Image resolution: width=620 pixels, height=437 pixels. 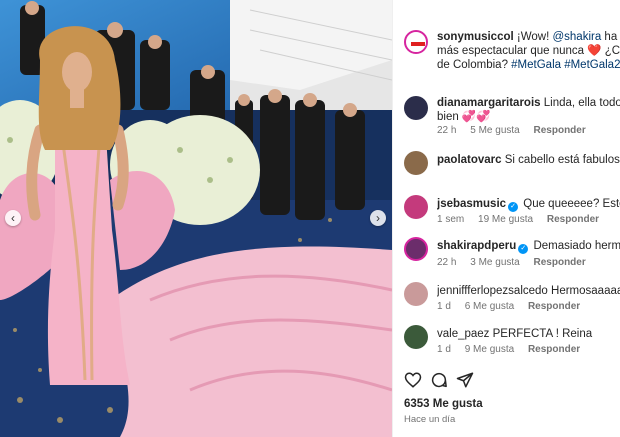 What do you see at coordinates (511, 262) in the screenshot?
I see `comment-meta: 22 h 3 Me gusta Responder` at bounding box center [511, 262].